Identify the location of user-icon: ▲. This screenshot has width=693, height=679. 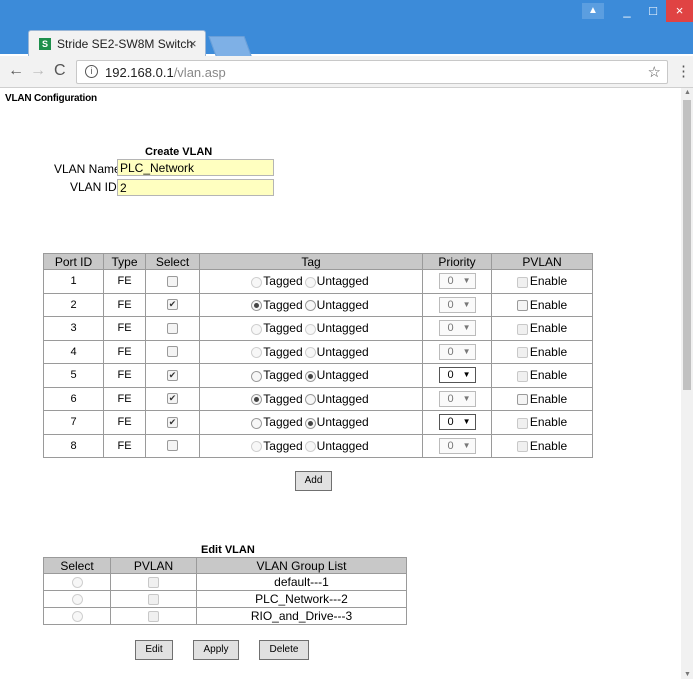
(593, 11).